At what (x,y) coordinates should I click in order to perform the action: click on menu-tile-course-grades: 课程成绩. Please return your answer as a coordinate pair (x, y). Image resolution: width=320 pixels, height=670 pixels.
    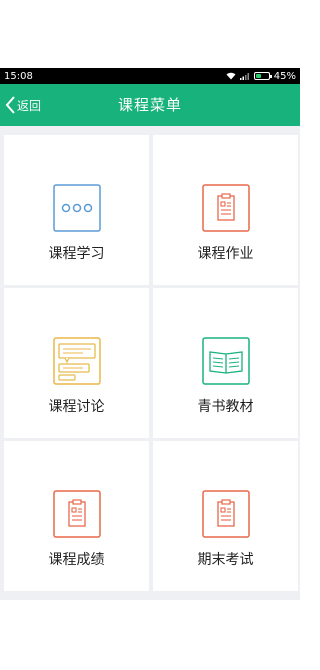
    Looking at the image, I should click on (76, 516).